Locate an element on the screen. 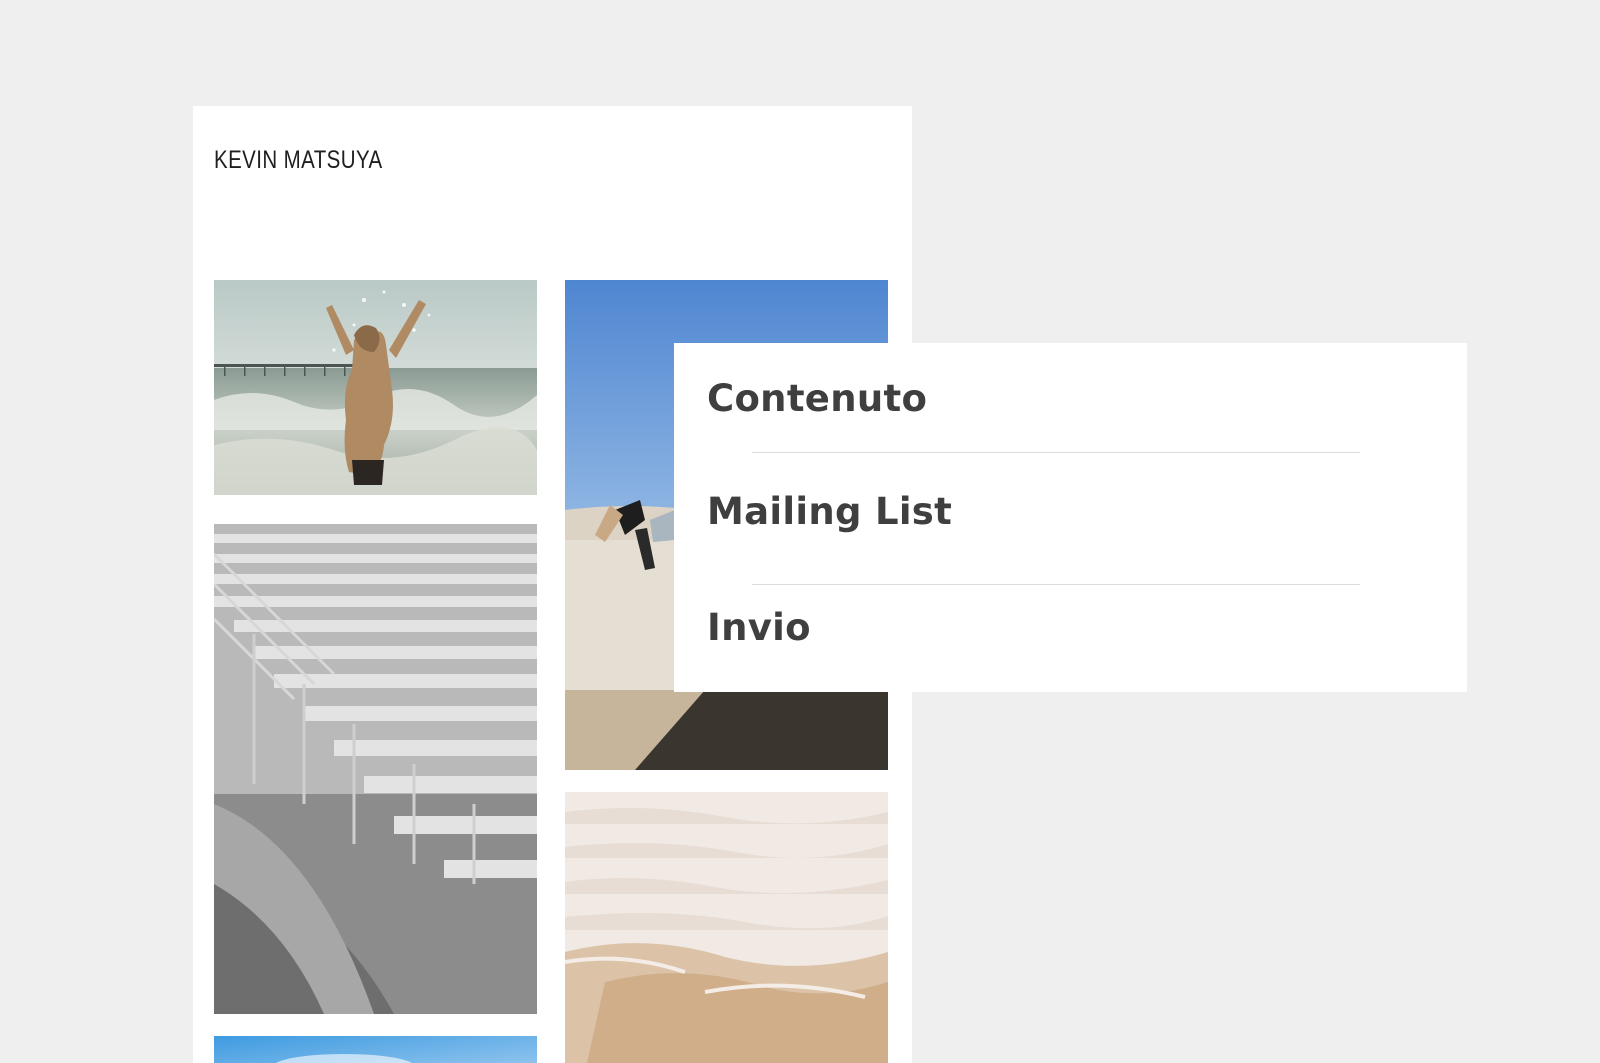  sky-photo is located at coordinates (375, 1049).